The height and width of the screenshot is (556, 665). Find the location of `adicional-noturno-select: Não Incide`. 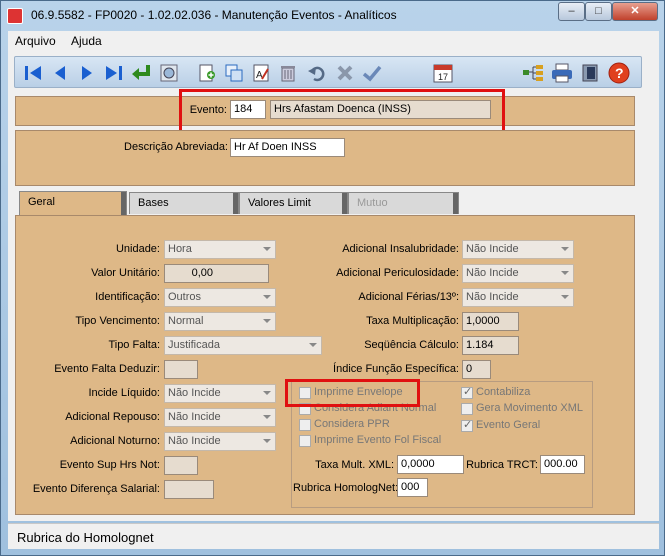

adicional-noturno-select: Não Incide is located at coordinates (220, 441).